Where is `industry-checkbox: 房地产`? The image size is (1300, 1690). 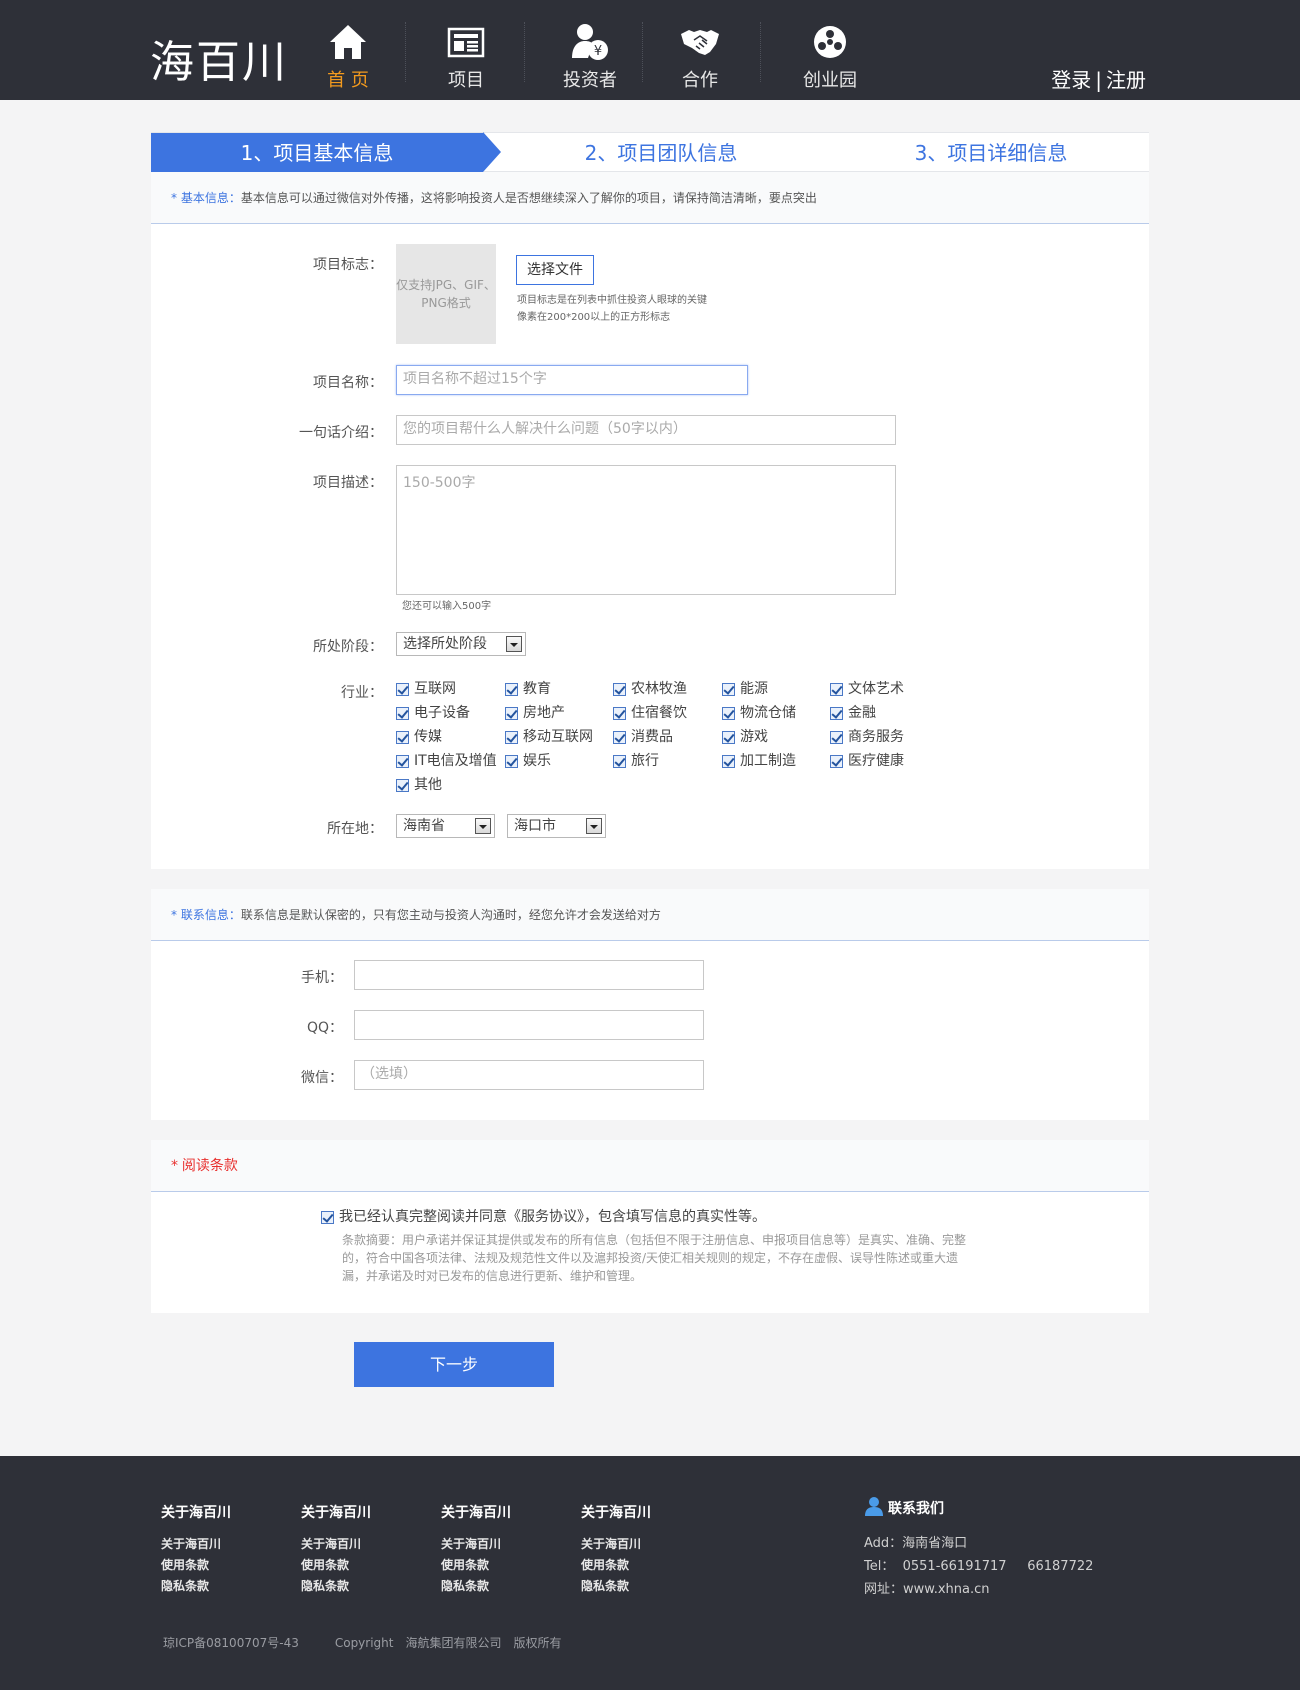 industry-checkbox: 房地产 is located at coordinates (535, 713).